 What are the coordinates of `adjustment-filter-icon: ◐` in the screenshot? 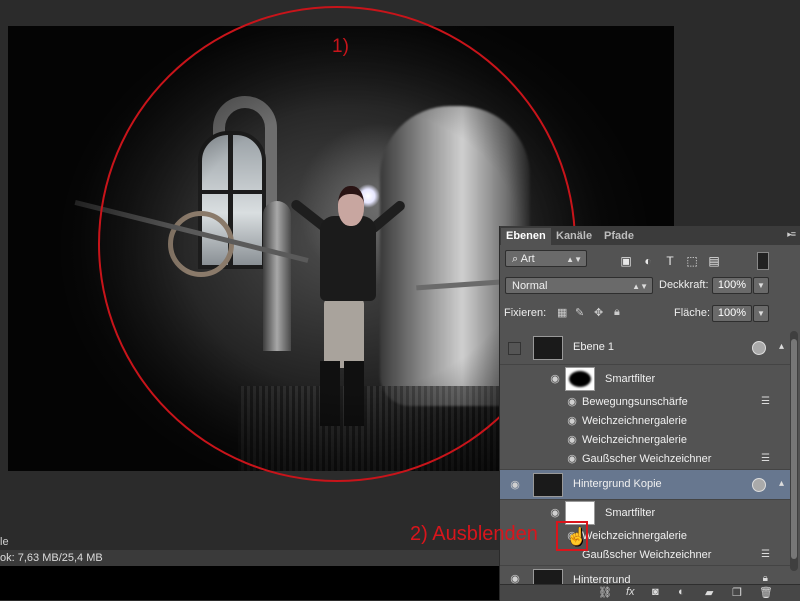 It's located at (648, 261).